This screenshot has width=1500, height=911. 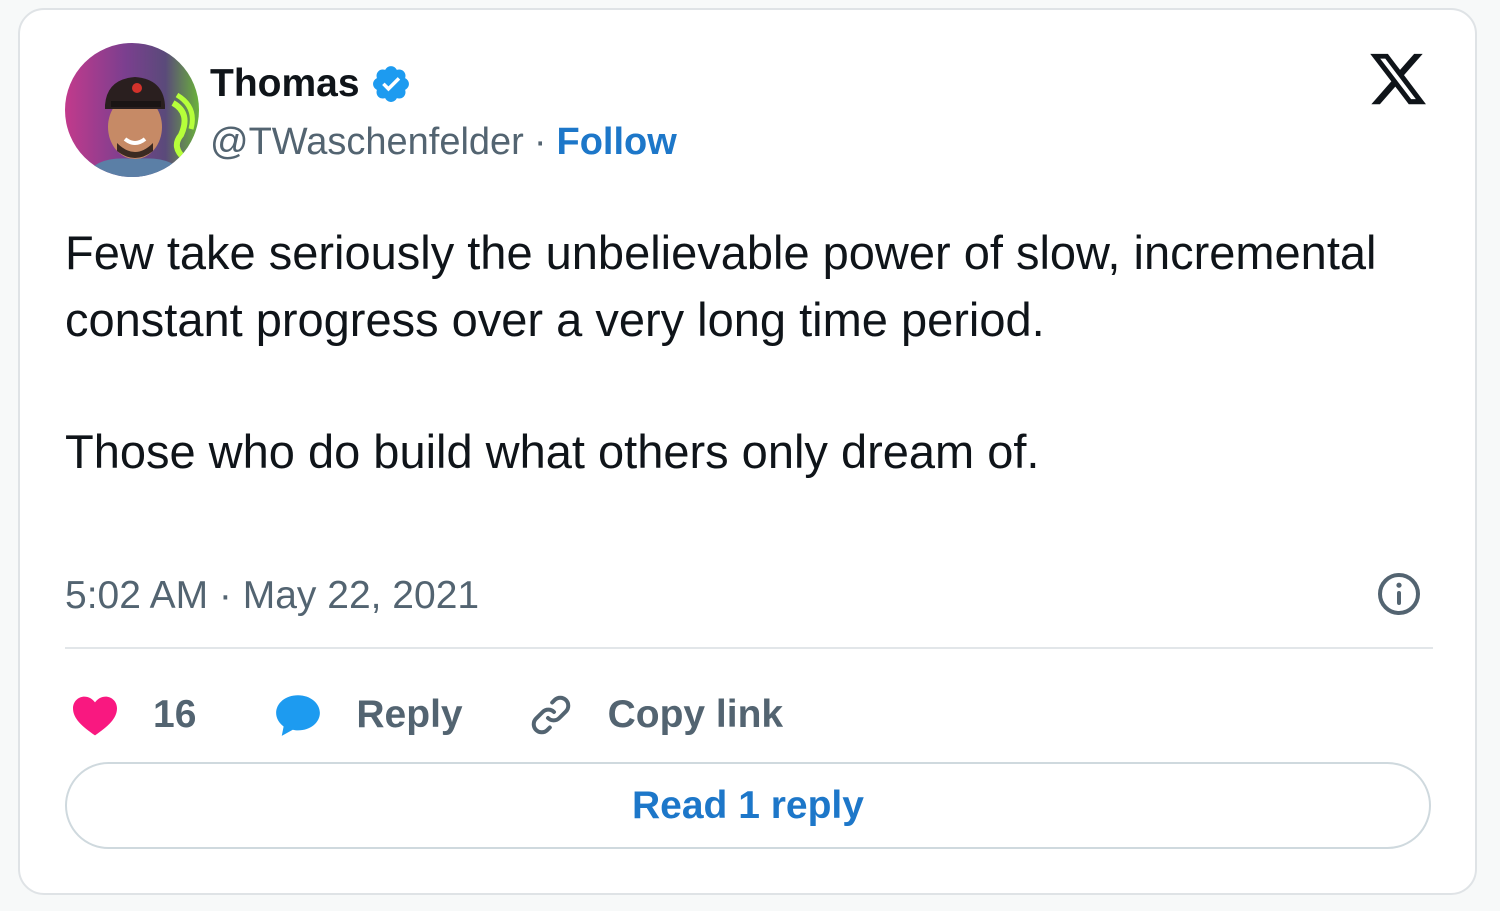 I want to click on reply-label: Reply, so click(x=409, y=714).